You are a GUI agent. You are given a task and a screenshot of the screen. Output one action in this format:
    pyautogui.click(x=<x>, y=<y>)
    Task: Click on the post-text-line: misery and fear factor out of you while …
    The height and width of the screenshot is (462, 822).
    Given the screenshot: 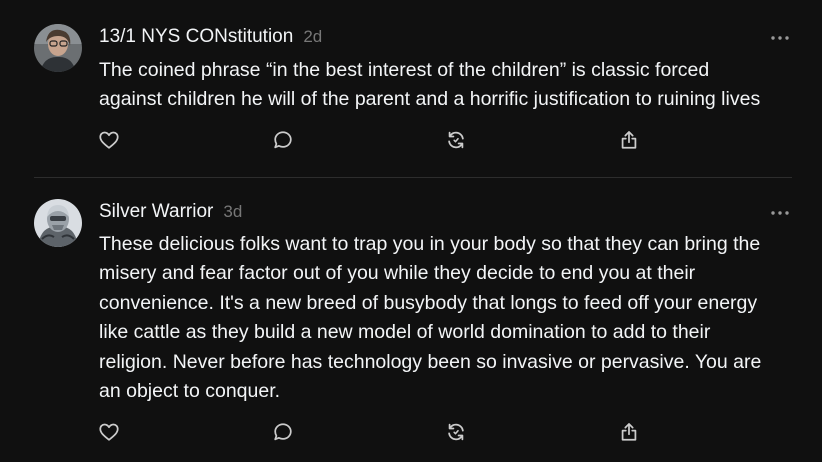 What is the action you would take?
    pyautogui.click(x=397, y=273)
    